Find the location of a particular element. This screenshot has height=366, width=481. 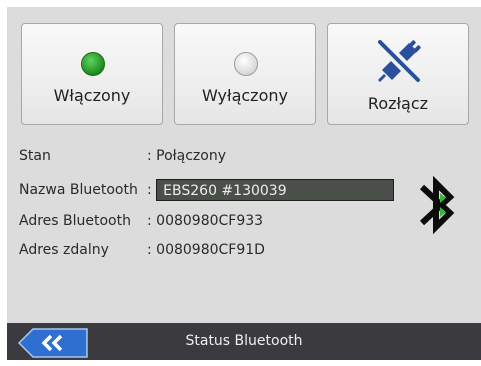

remote-address-value: : 0080980CF91D is located at coordinates (206, 250).